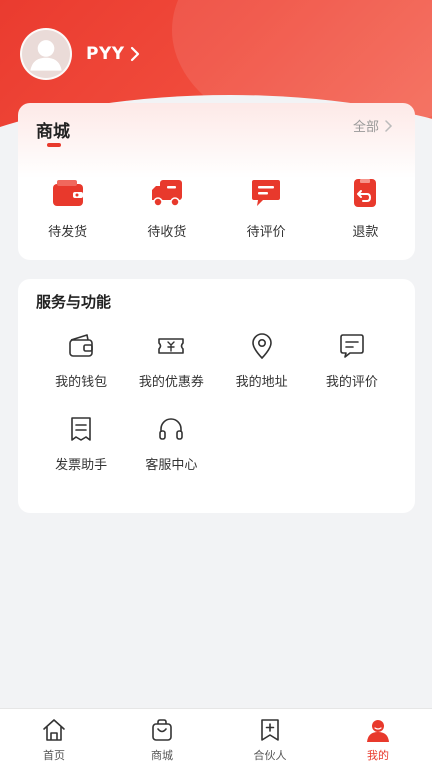  What do you see at coordinates (270, 730) in the screenshot?
I see `bookmark-plus-icon` at bounding box center [270, 730].